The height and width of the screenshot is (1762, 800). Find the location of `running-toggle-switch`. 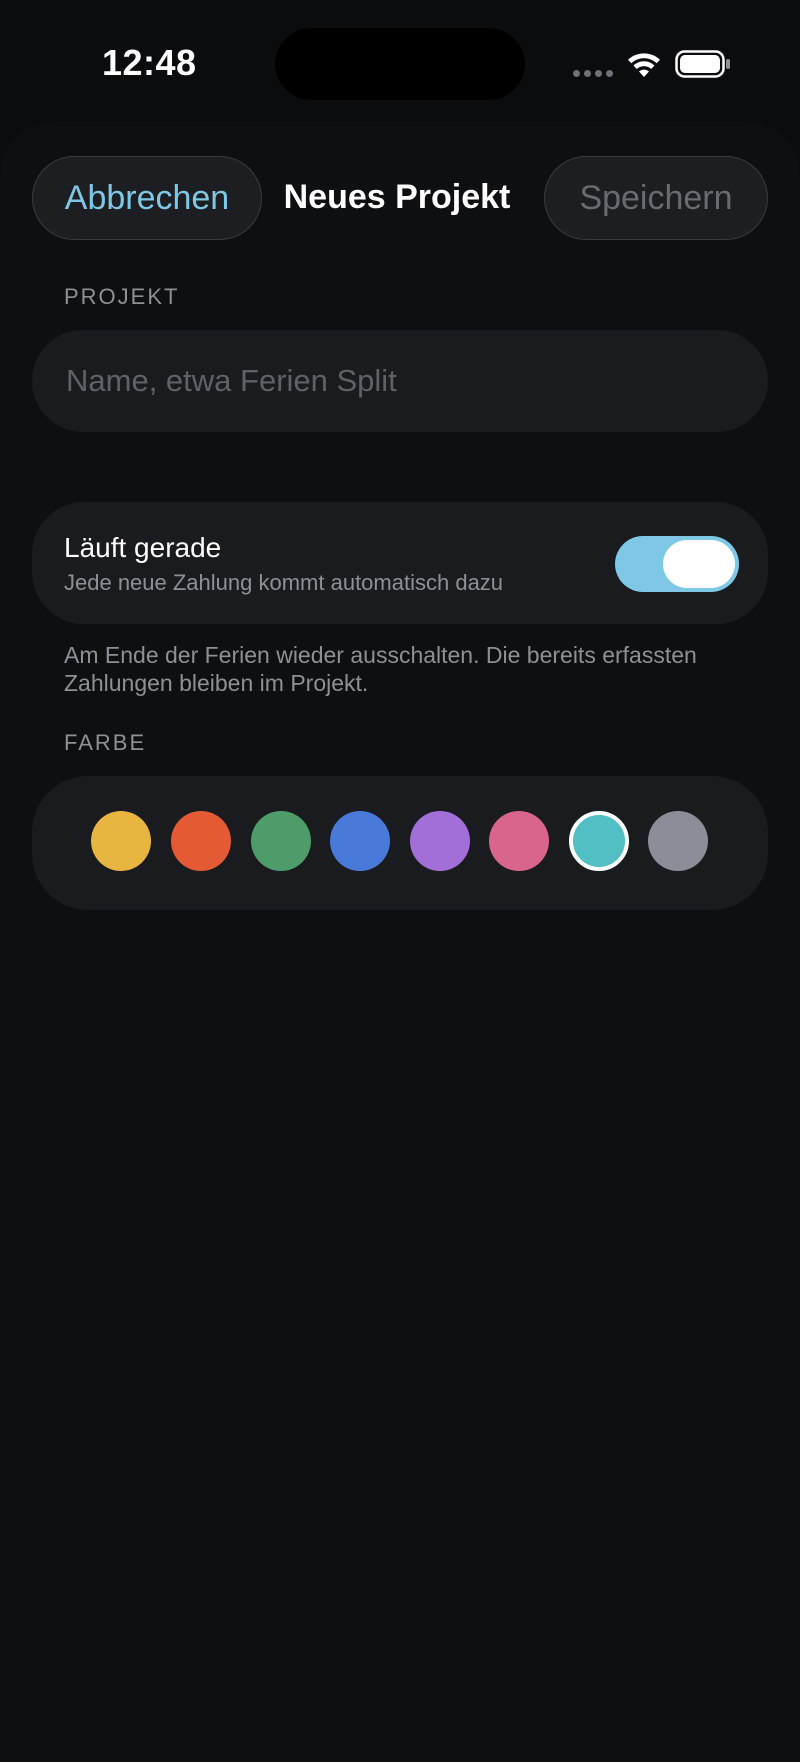

running-toggle-switch is located at coordinates (677, 564).